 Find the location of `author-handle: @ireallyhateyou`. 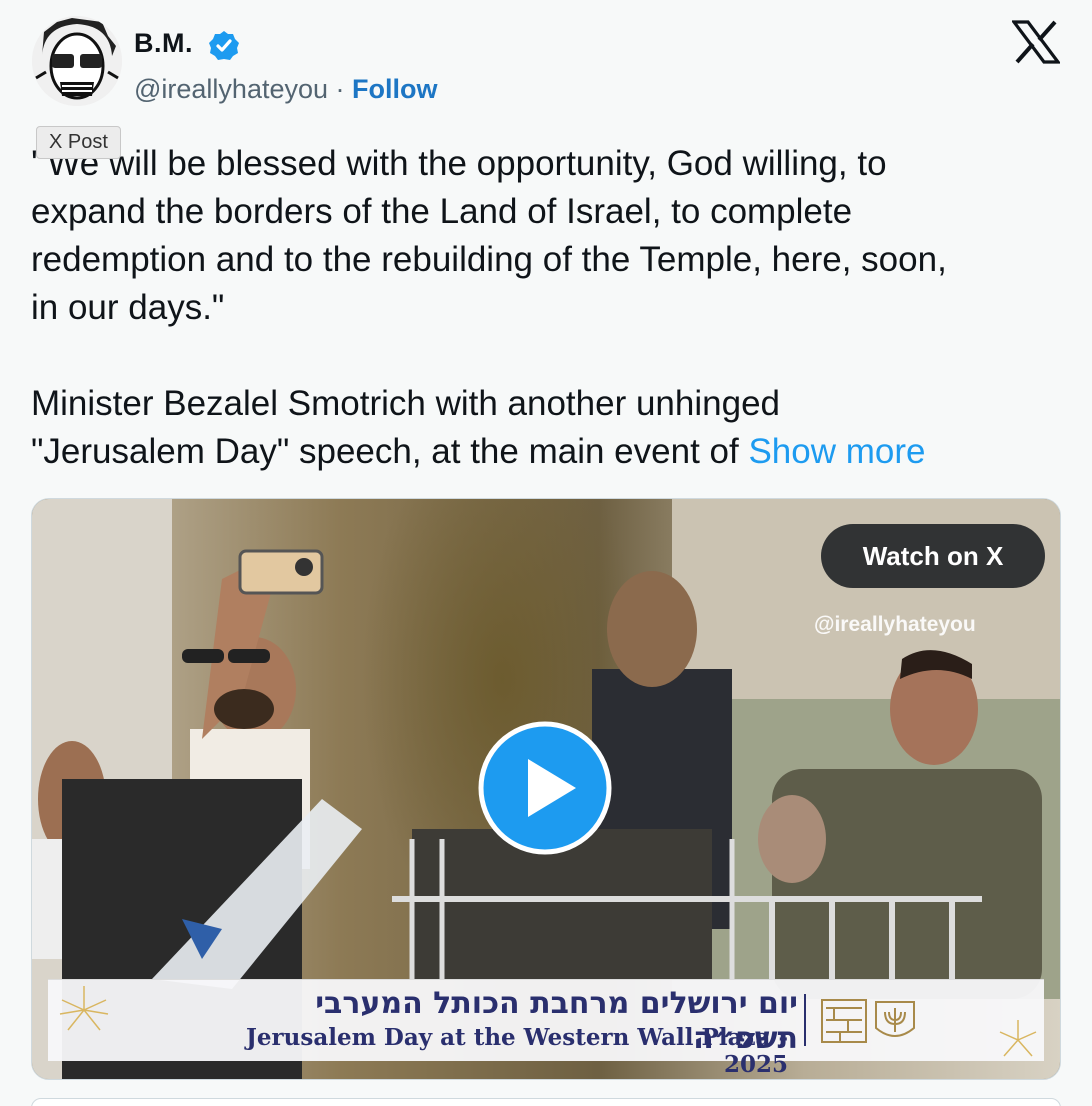

author-handle: @ireallyhateyou is located at coordinates (231, 89).